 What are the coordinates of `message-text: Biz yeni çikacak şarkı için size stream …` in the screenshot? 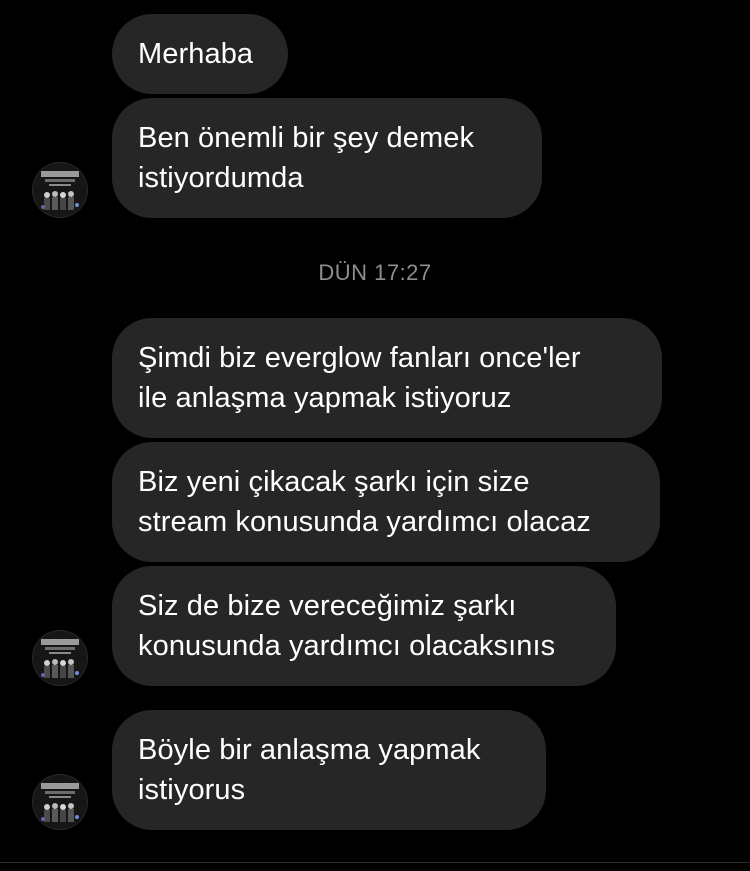 It's located at (364, 502).